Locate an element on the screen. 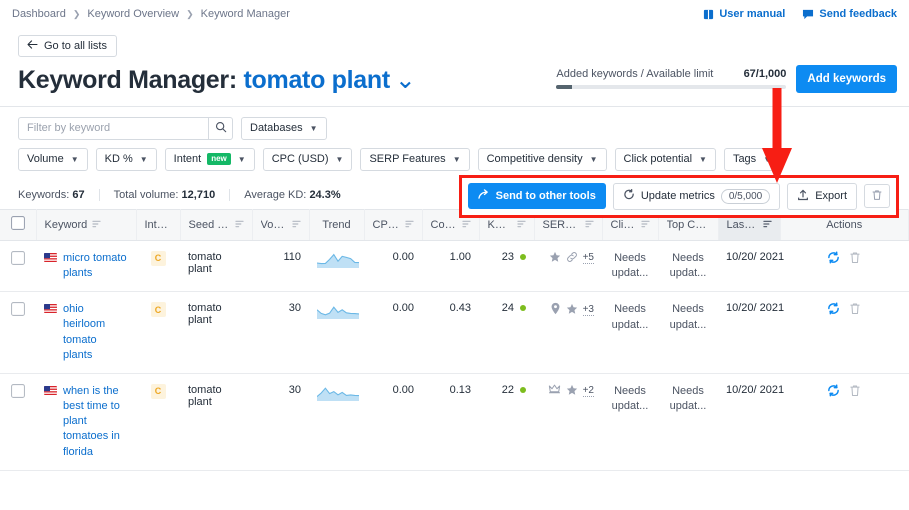 The height and width of the screenshot is (510, 909). map-pin-icon is located at coordinates (555, 310).